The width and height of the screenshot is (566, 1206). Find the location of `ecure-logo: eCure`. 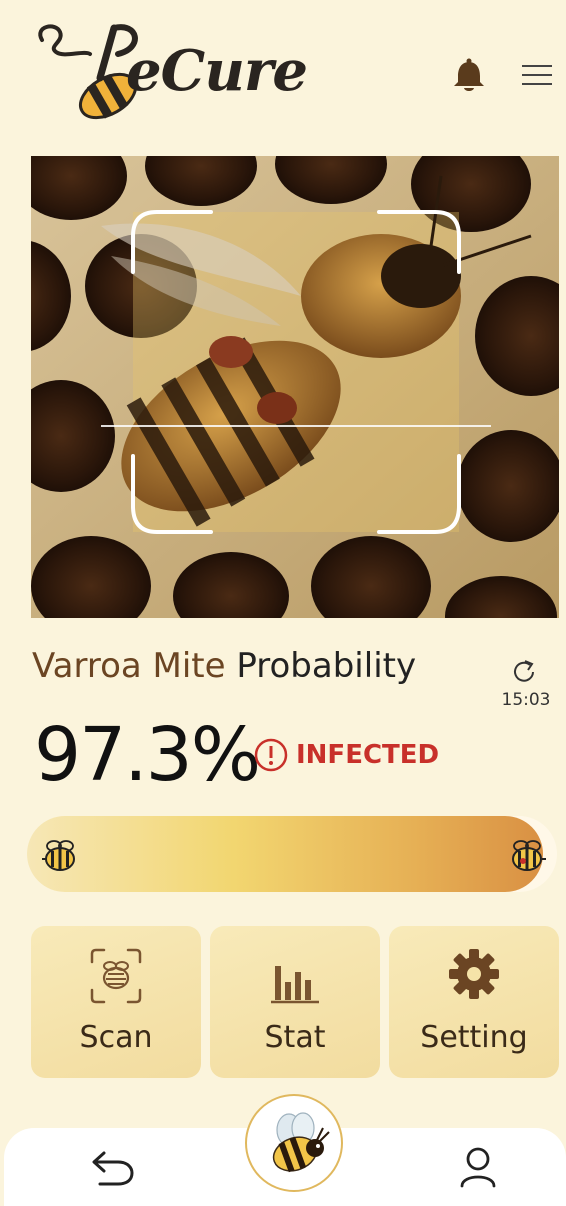

ecure-logo: eCure is located at coordinates (174, 73).